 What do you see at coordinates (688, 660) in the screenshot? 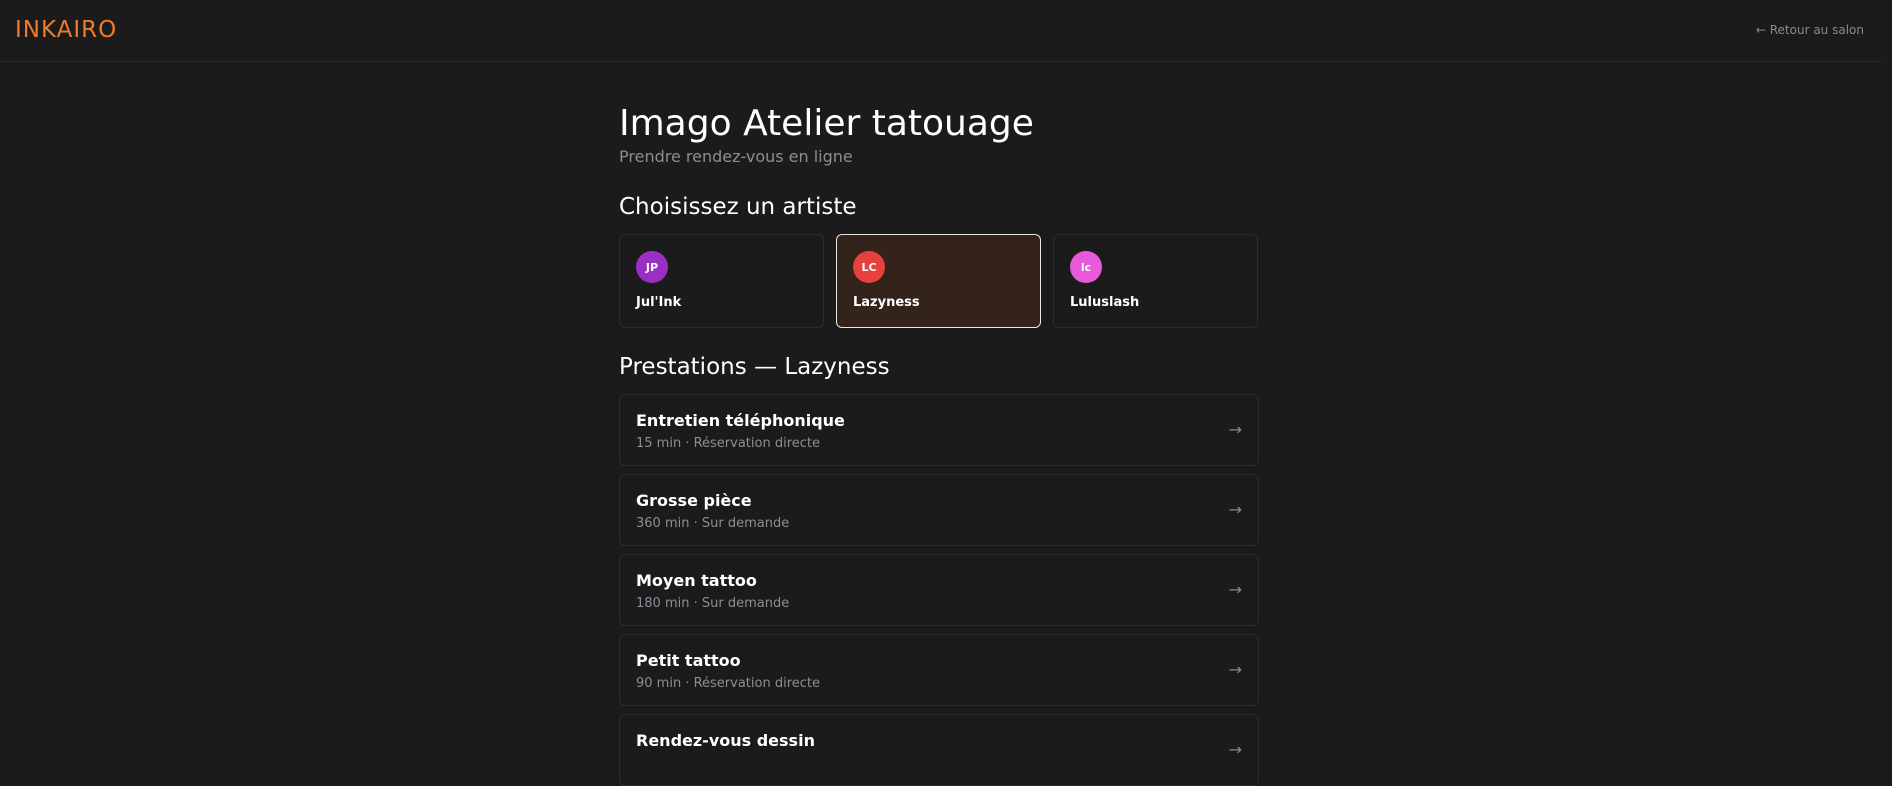
I see `service-name: Petit tattoo` at bounding box center [688, 660].